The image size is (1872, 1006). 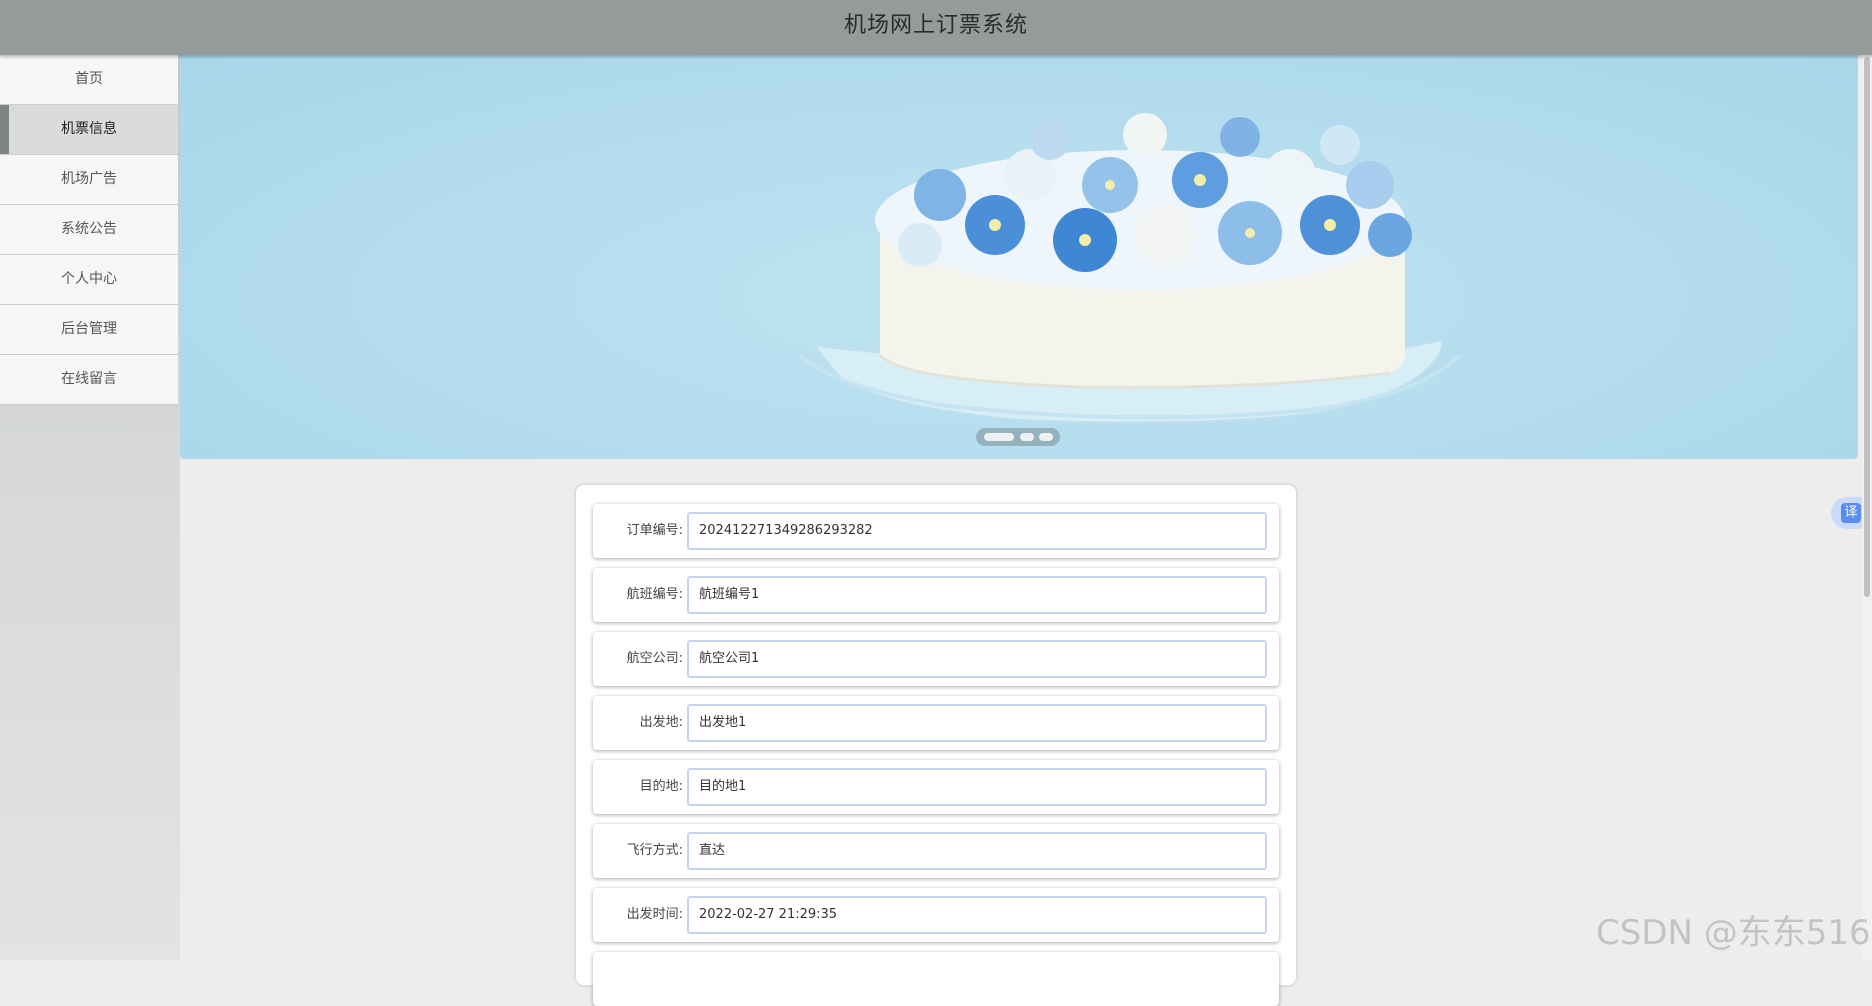 I want to click on departure-time-label: 出发时间:, so click(x=654, y=914).